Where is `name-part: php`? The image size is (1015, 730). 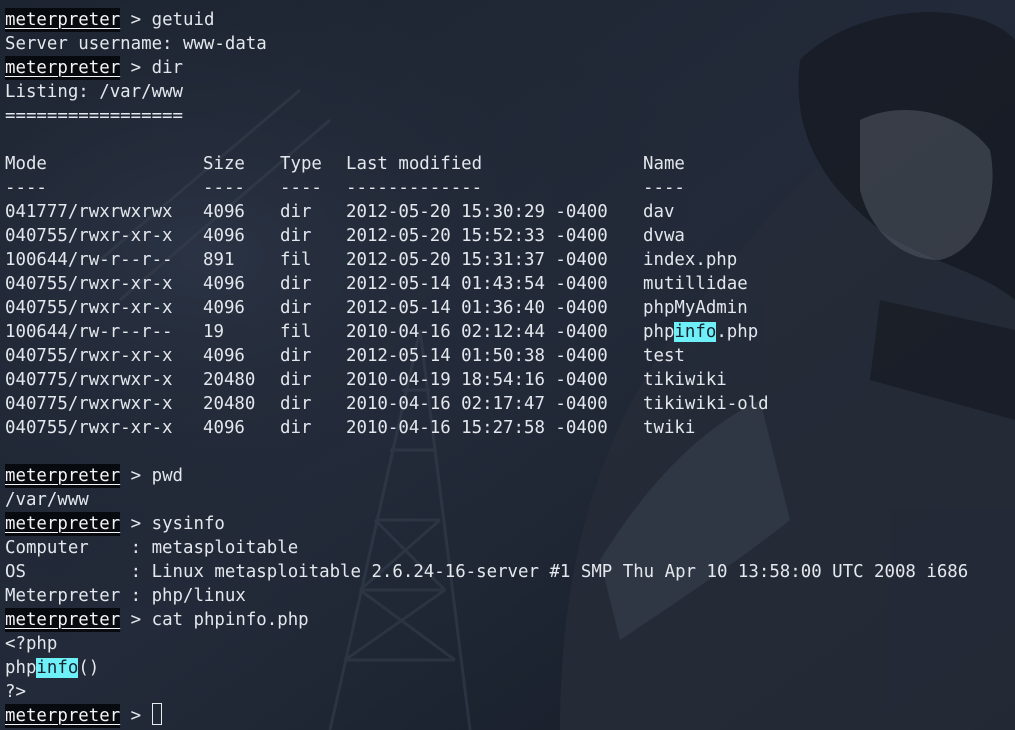
name-part: php is located at coordinates (659, 332).